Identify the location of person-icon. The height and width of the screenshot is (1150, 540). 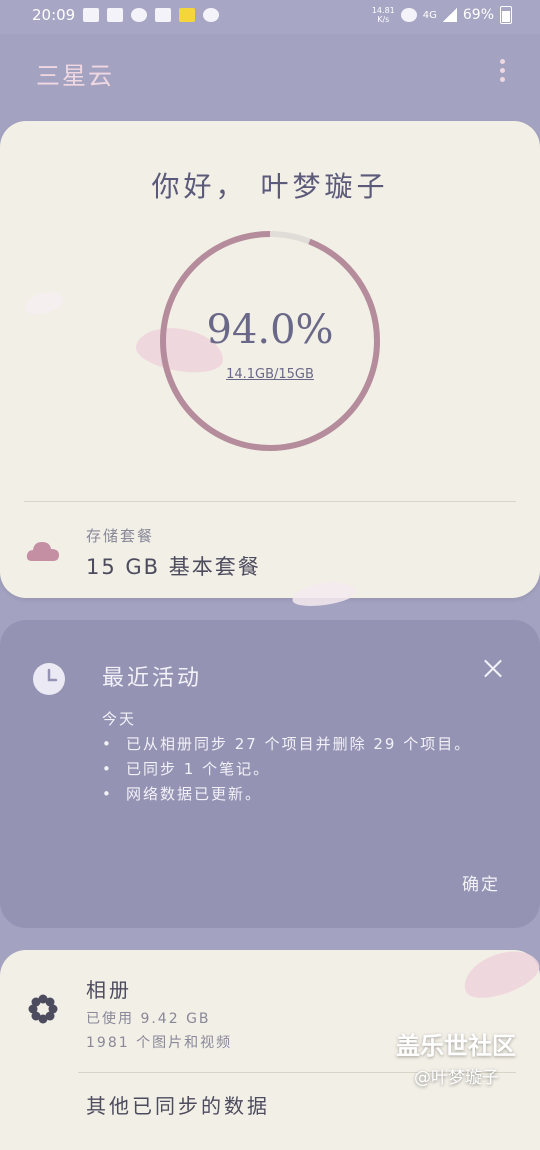
(139, 15).